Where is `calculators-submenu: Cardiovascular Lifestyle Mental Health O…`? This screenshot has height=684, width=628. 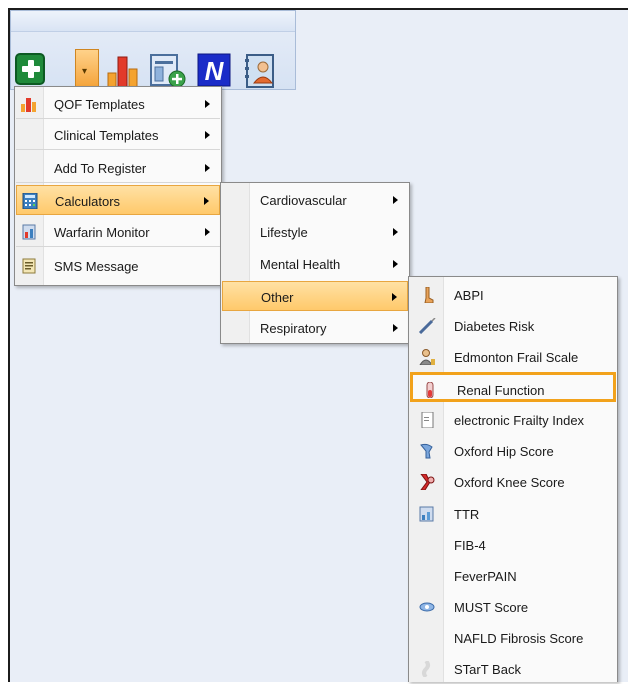
calculators-submenu: Cardiovascular Lifestyle Mental Health O… is located at coordinates (315, 263).